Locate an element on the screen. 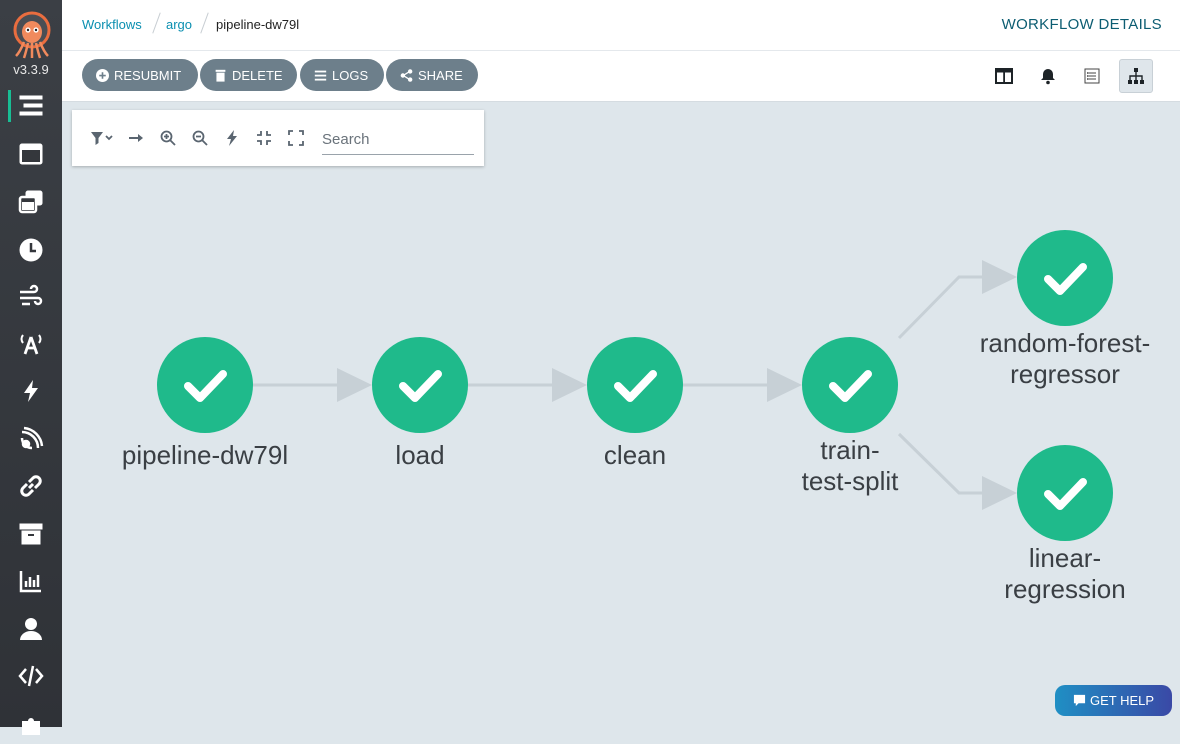 The height and width of the screenshot is (744, 1180). node-label: linear- regression is located at coordinates (1065, 573).